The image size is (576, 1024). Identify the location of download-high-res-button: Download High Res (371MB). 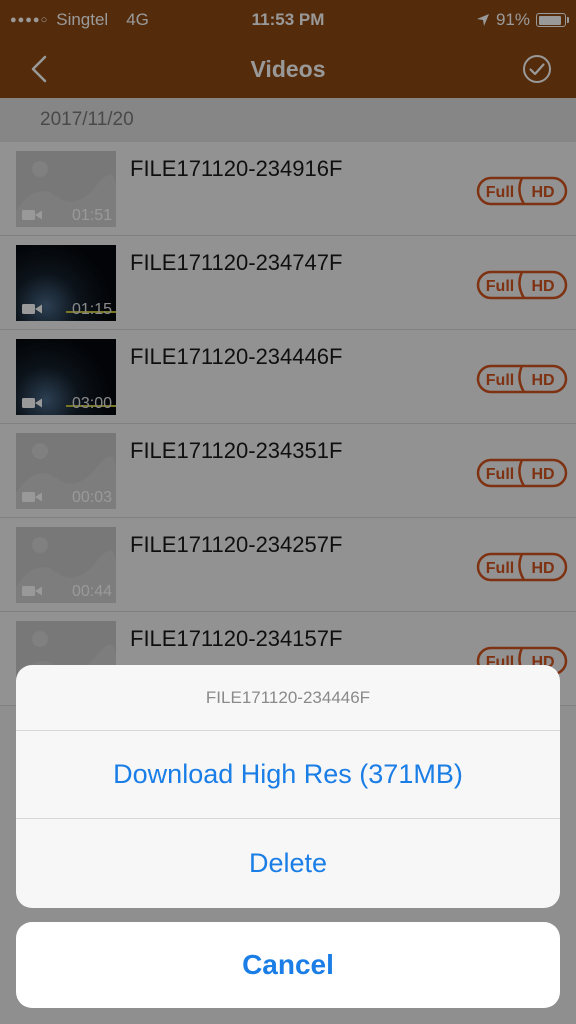
(288, 775).